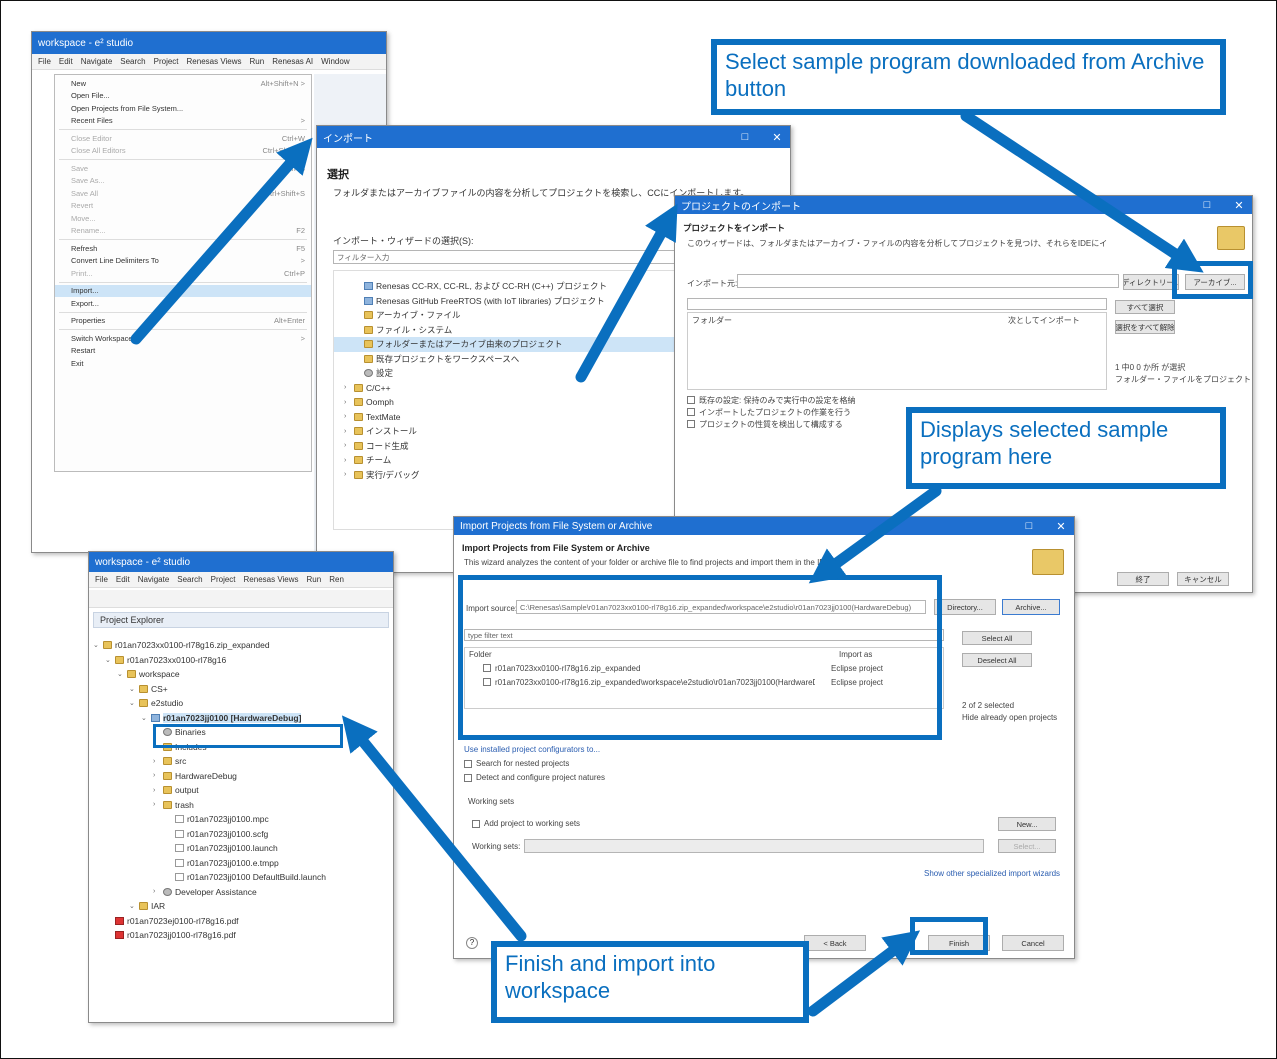 The width and height of the screenshot is (1277, 1059). Describe the element at coordinates (835, 943) in the screenshot. I see `back-button: < Back` at that location.